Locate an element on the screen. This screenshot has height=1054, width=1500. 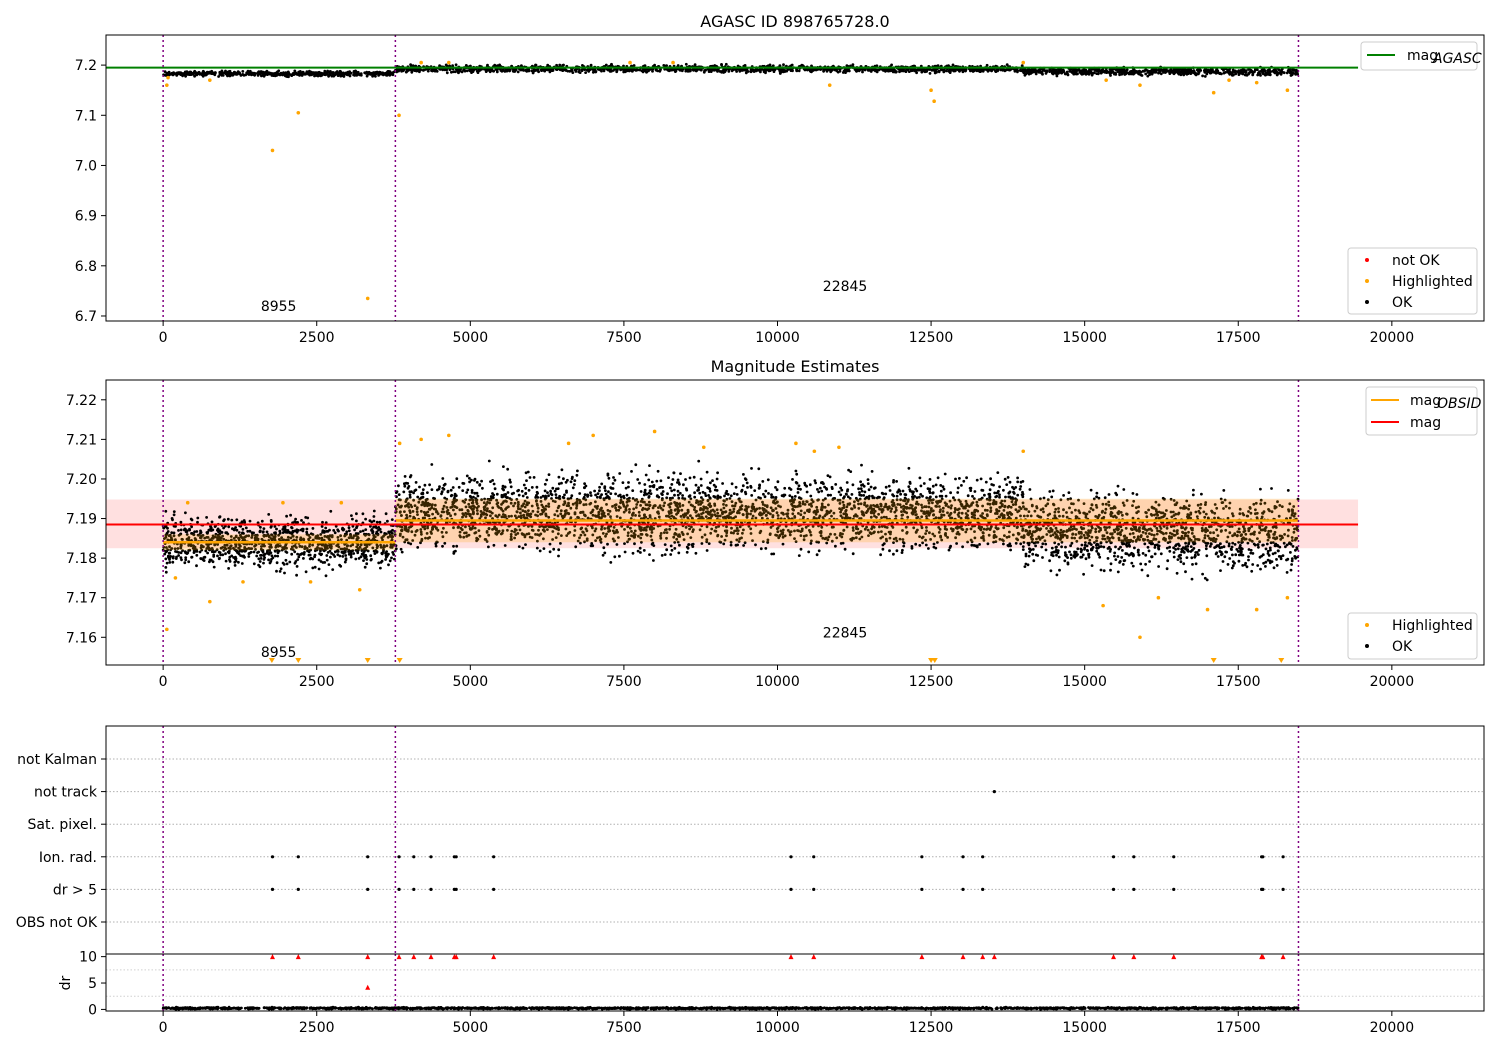
y-tick-label: 6.8 is located at coordinates (86, 267).